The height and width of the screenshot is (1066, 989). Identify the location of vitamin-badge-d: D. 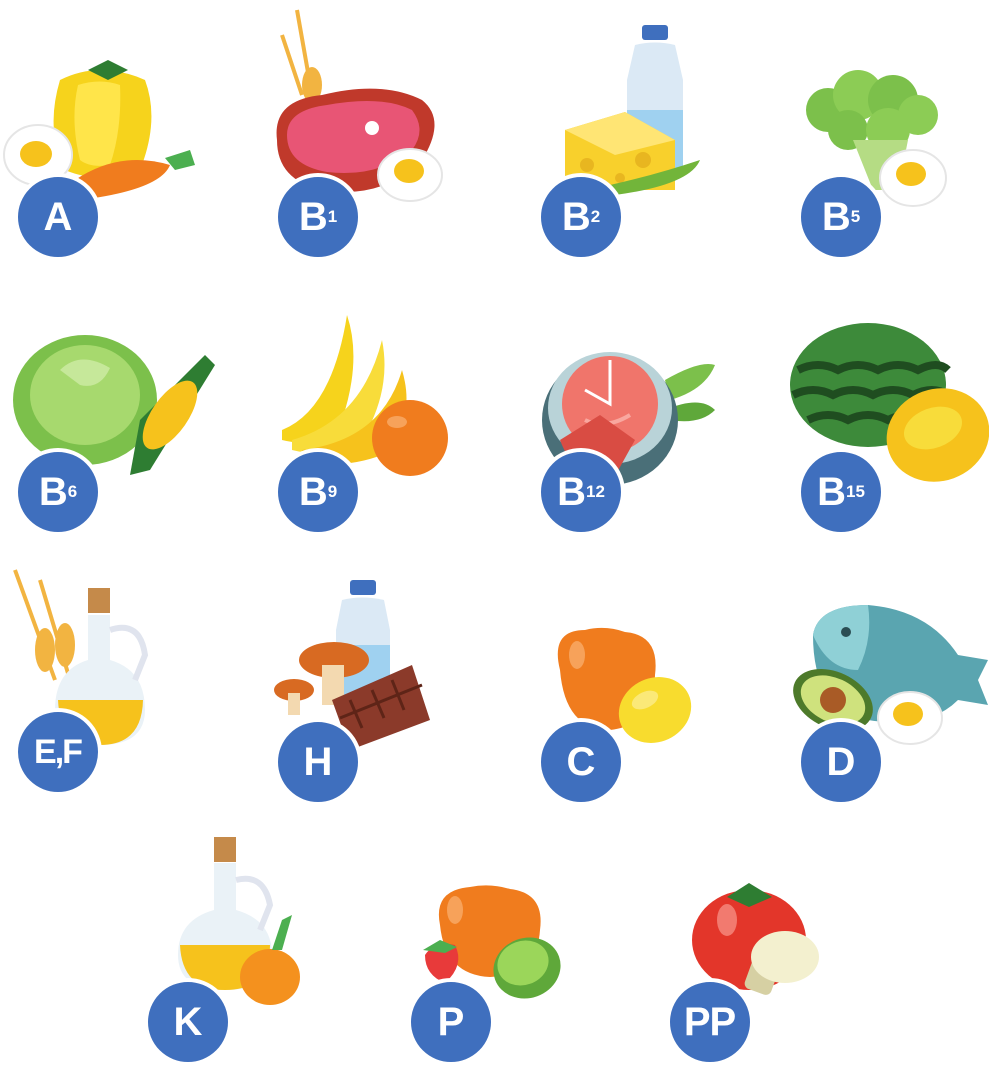
(841, 762).